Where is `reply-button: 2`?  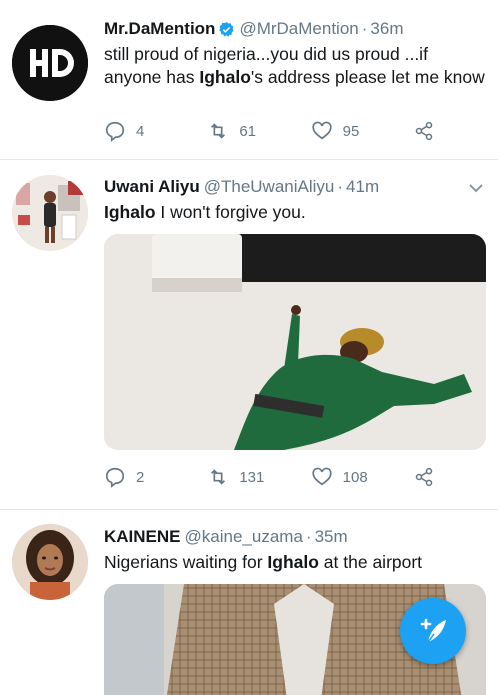 reply-button: 2 is located at coordinates (155, 477).